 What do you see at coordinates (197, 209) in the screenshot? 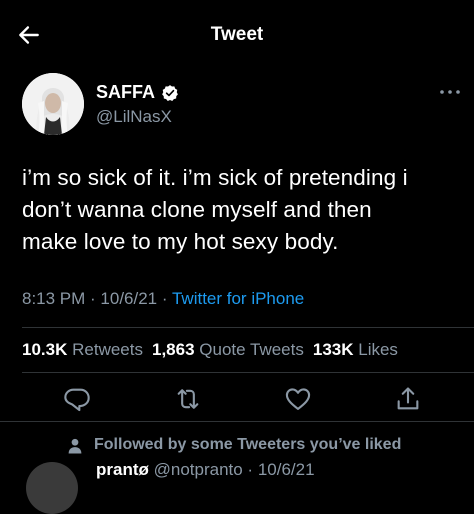
I see `tweet-text-line: don’t wanna clone myself and then` at bounding box center [197, 209].